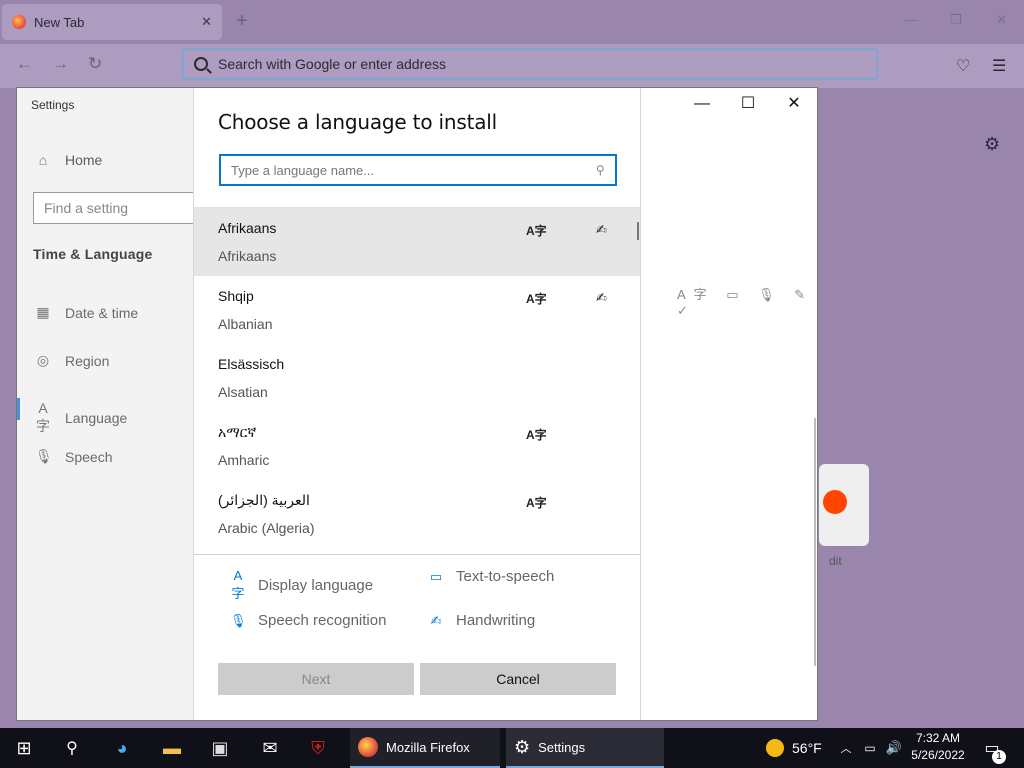 Image resolution: width=1024 pixels, height=768 pixels. I want to click on sidebar-item-label: Language, so click(96, 418).